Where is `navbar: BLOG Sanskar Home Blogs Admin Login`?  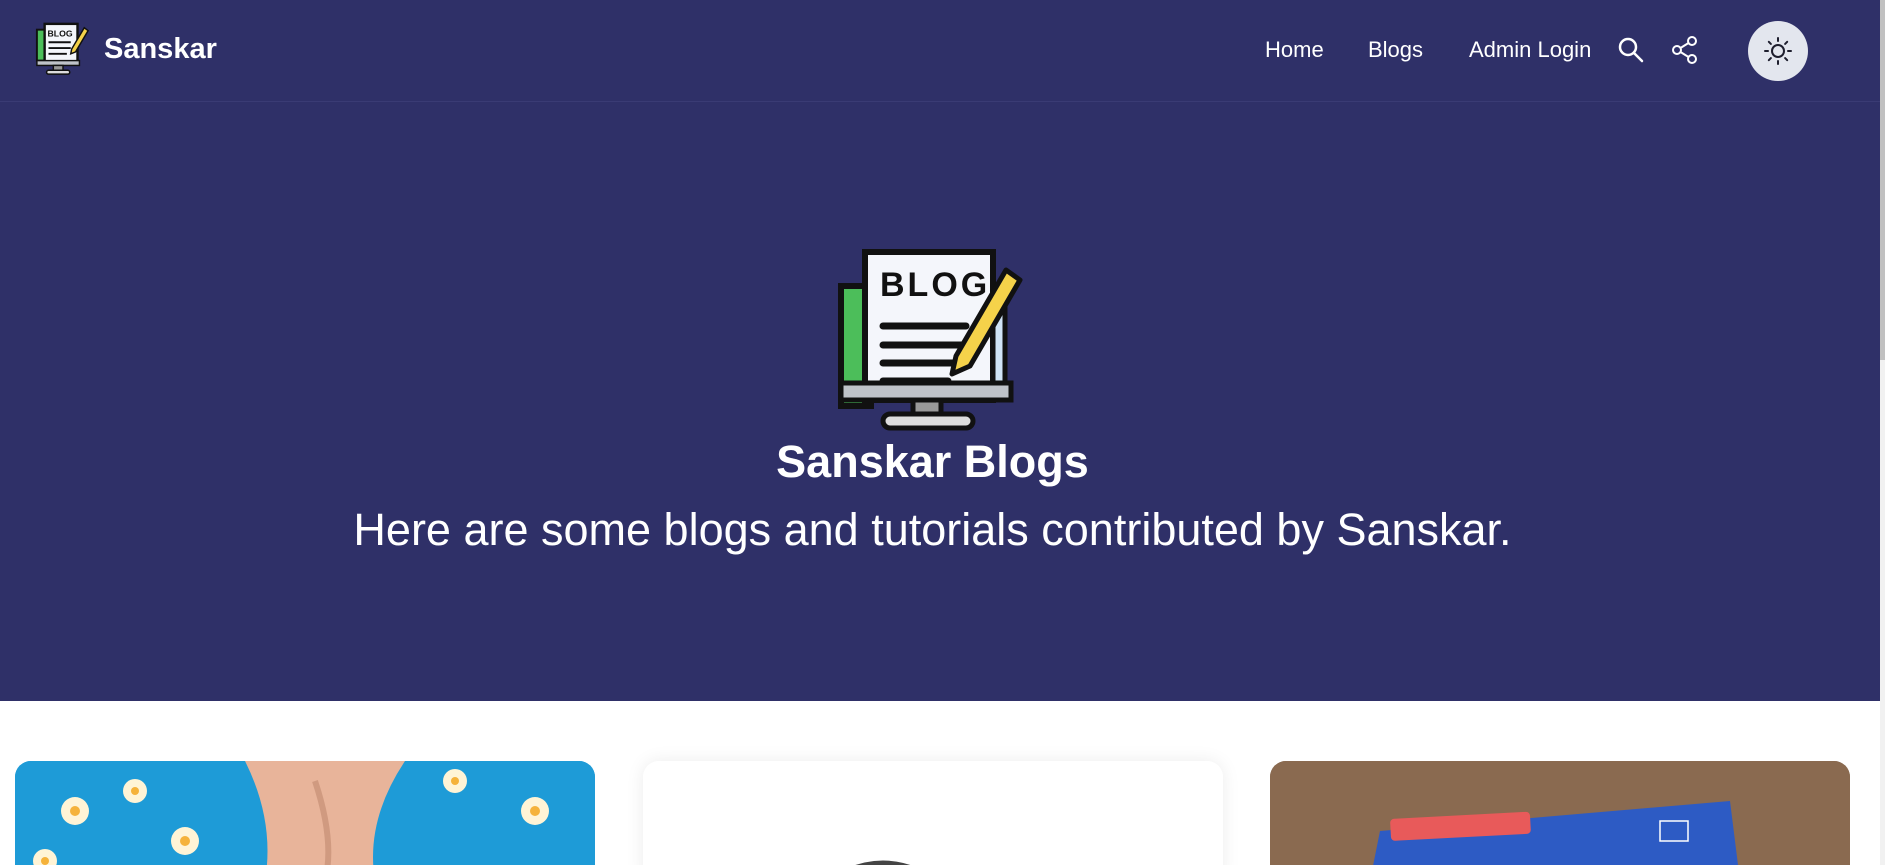
navbar: BLOG Sanskar Home Blogs Admin Login is located at coordinates (940, 51).